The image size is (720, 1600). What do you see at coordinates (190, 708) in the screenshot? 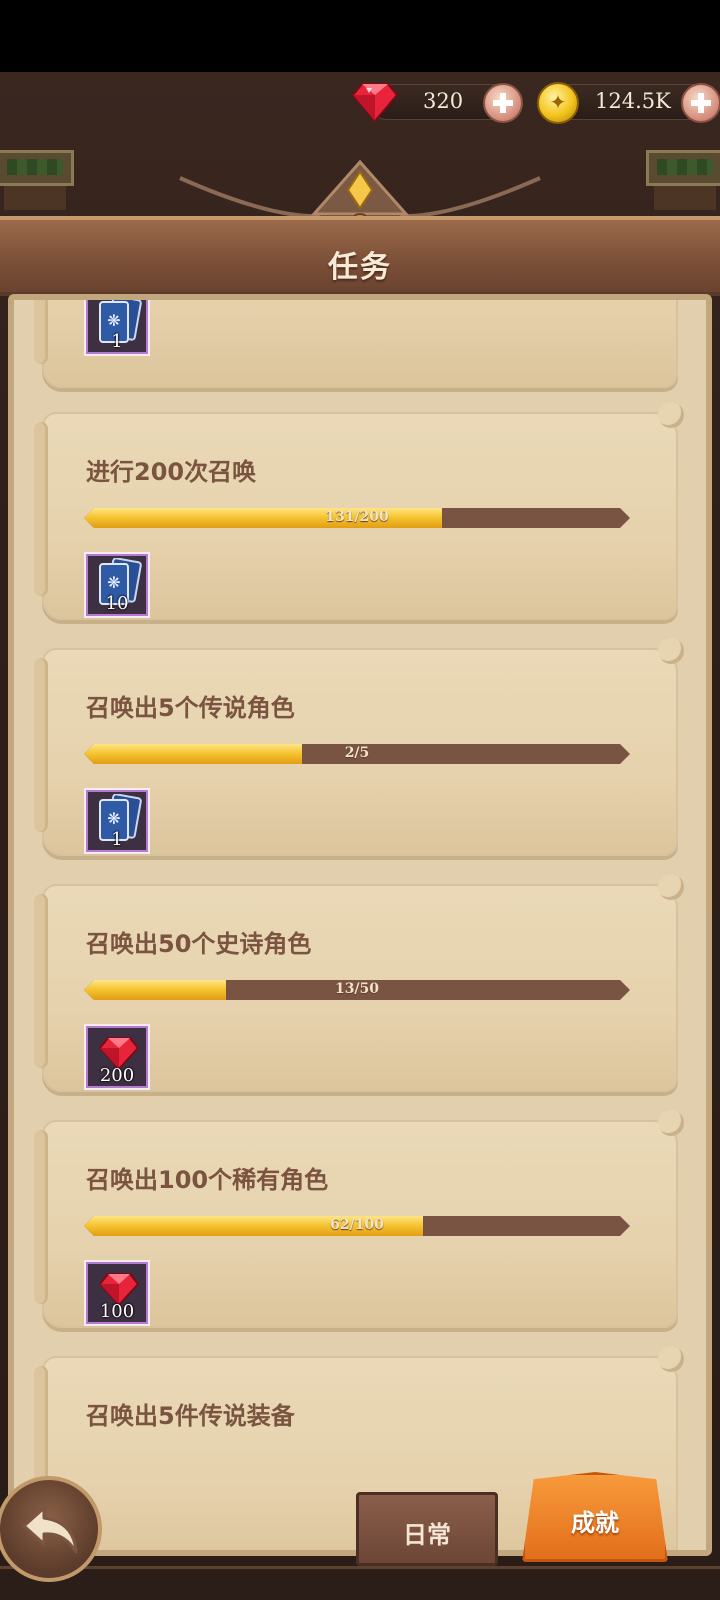
I see `task-title: 召唤出5个传说角色` at bounding box center [190, 708].